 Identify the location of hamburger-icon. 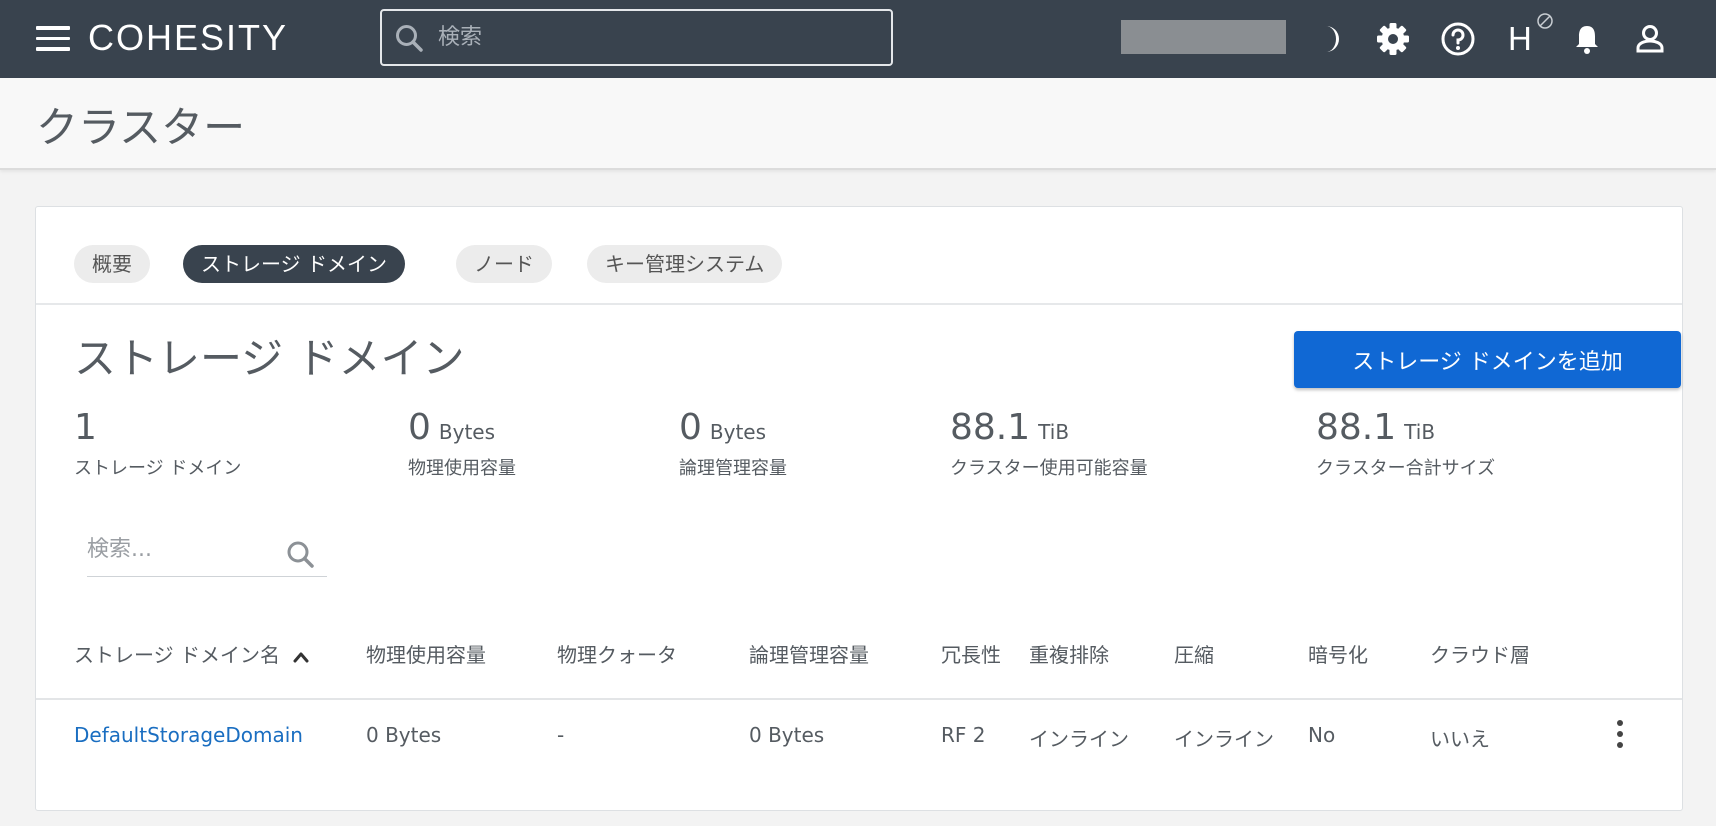
(53, 39).